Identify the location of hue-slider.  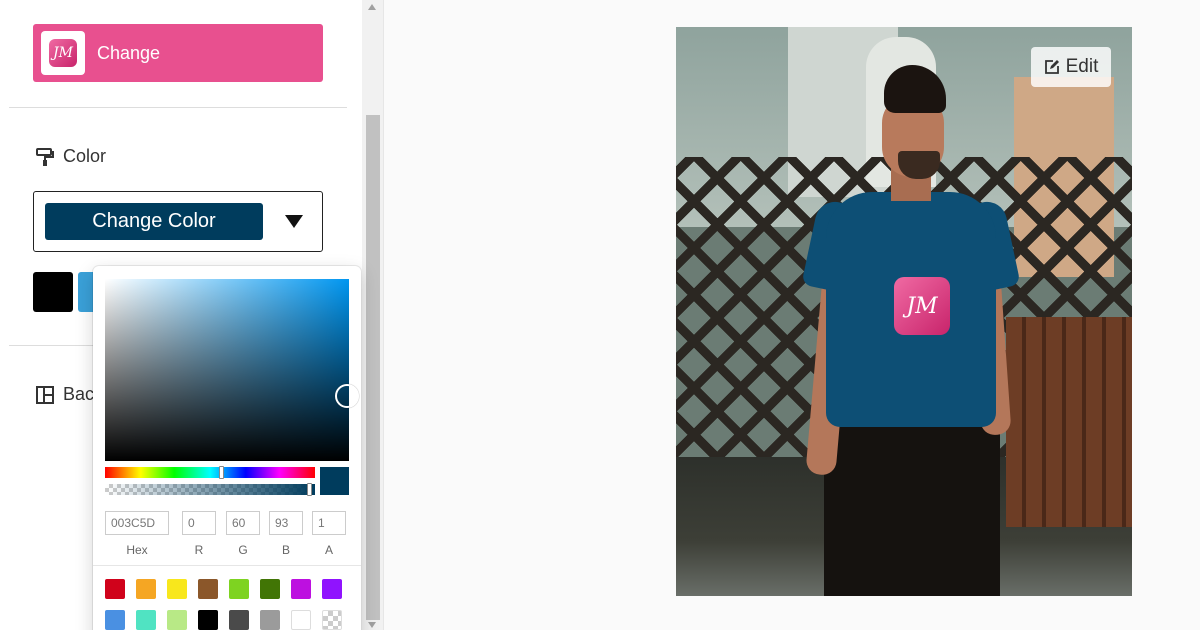
(210, 472).